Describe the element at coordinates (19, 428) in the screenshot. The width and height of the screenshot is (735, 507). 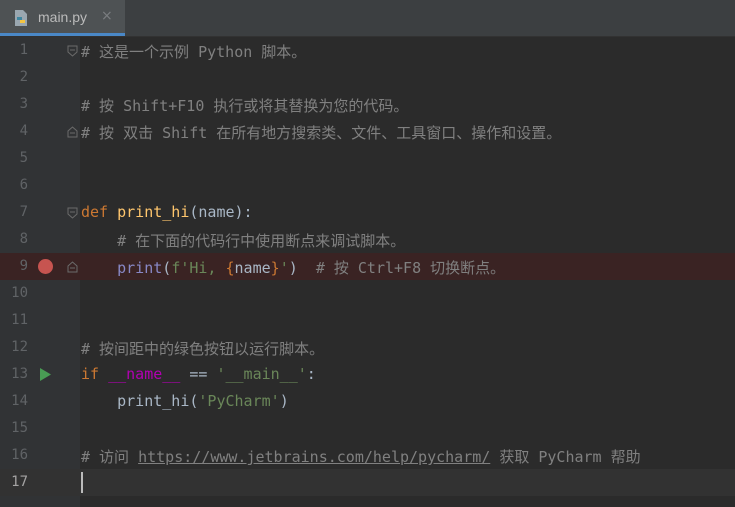
I see `line-number: 15` at that location.